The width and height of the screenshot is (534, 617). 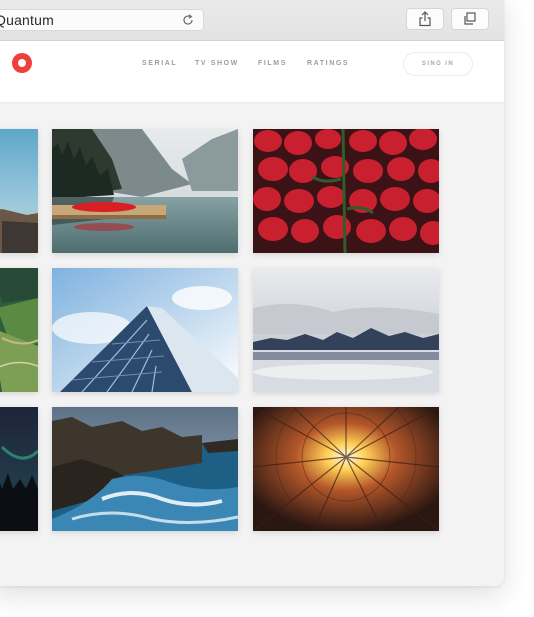 I want to click on share-button, so click(x=425, y=19).